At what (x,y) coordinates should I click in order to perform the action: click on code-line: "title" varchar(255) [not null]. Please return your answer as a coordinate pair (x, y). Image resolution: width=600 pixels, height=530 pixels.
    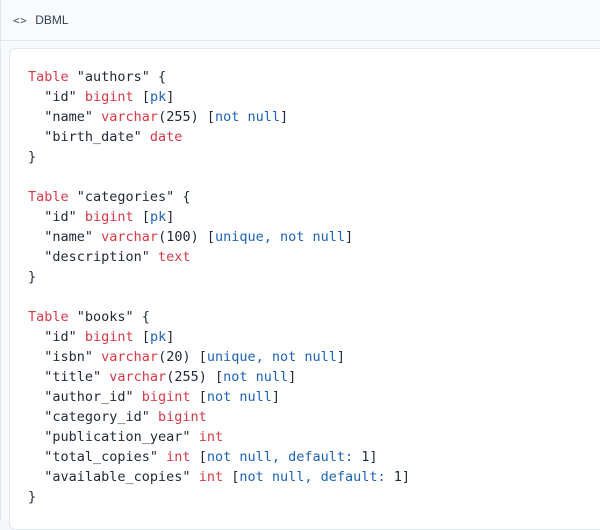
    Looking at the image, I should click on (314, 377).